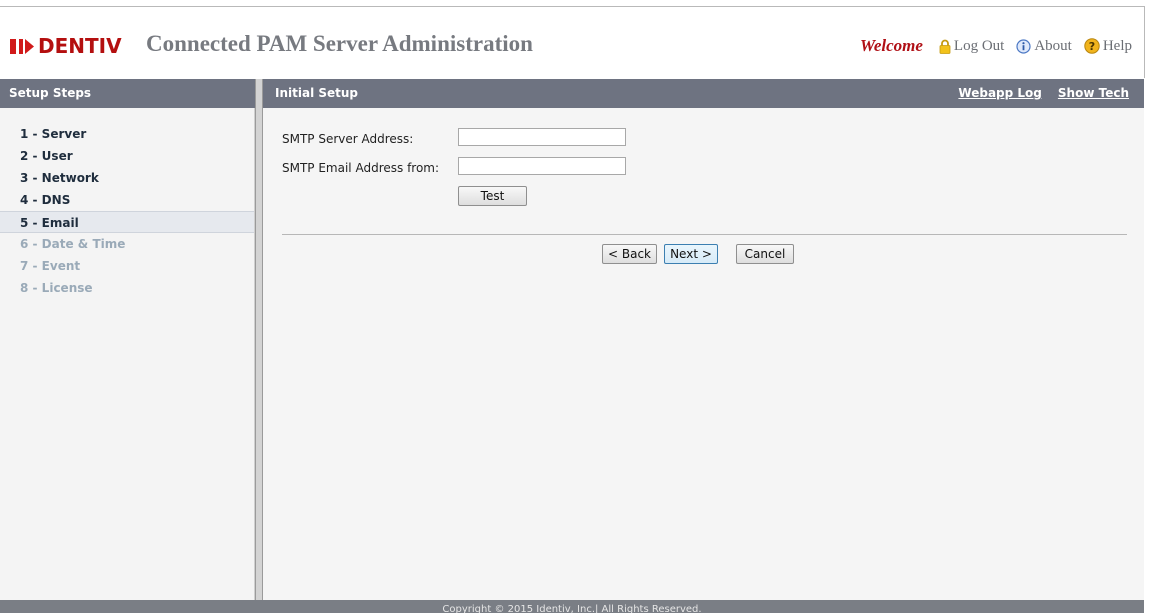  What do you see at coordinates (492, 196) in the screenshot?
I see `test-button: Test` at bounding box center [492, 196].